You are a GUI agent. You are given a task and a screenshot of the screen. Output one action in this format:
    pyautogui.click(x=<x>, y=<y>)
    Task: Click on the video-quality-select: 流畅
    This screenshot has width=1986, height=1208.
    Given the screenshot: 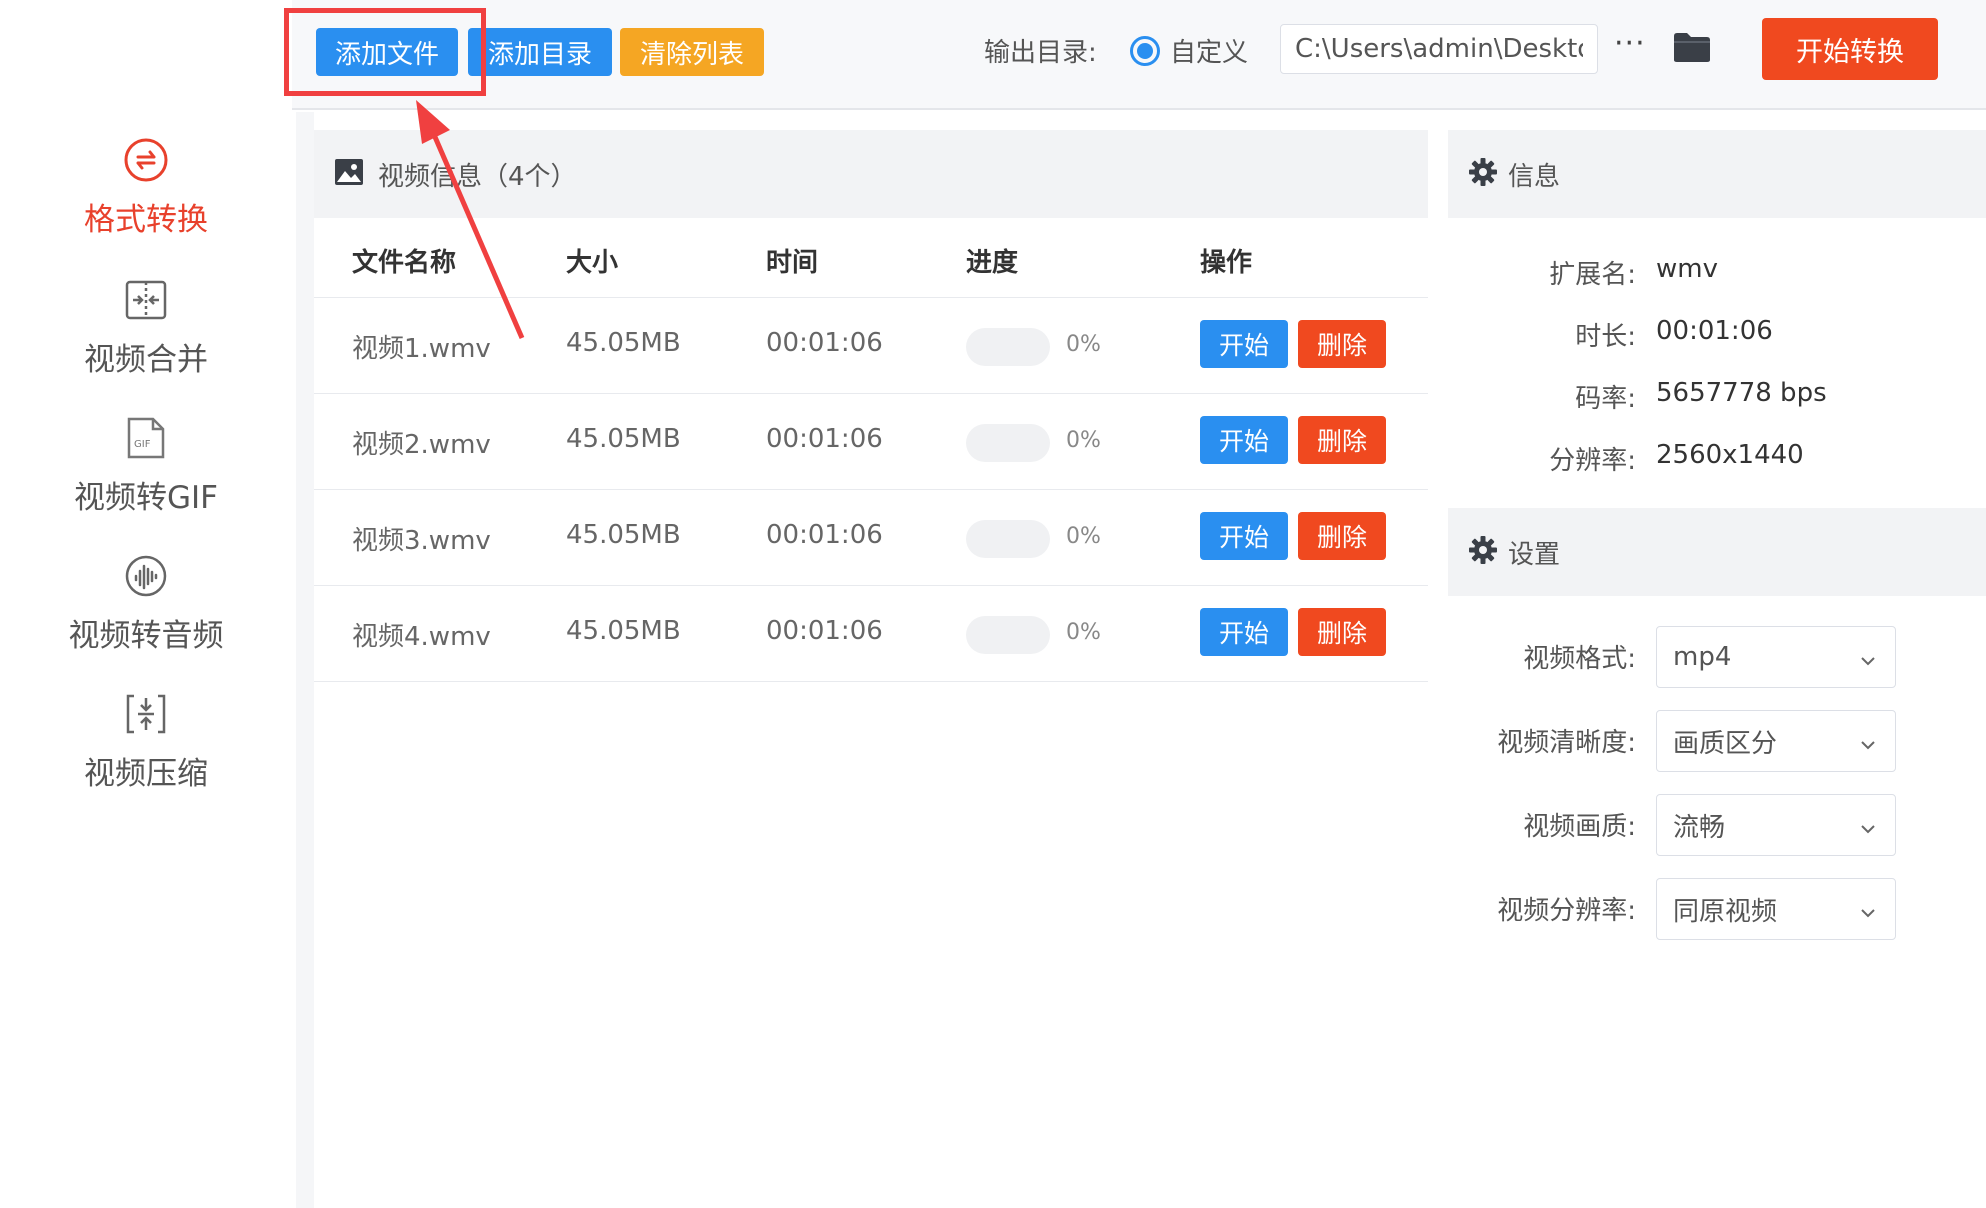 What is the action you would take?
    pyautogui.click(x=1776, y=825)
    